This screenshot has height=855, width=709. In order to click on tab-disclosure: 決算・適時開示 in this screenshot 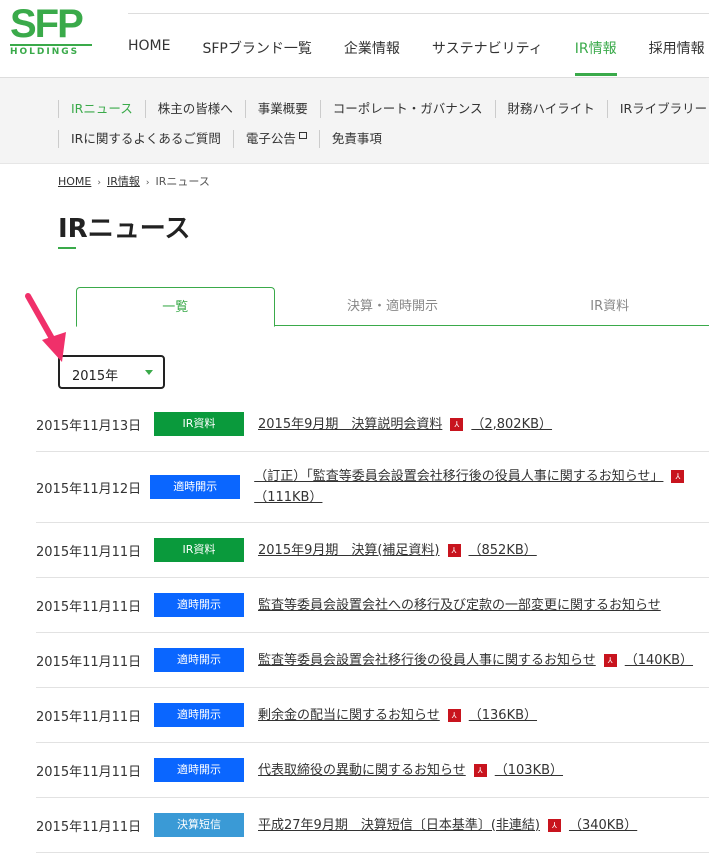, I will do `click(393, 306)`.